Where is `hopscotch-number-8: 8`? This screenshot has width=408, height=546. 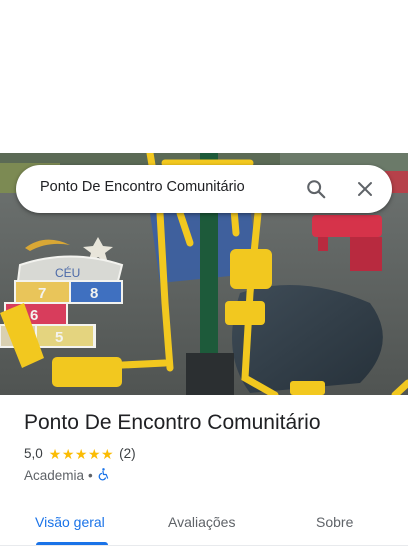 hopscotch-number-8: 8 is located at coordinates (94, 293).